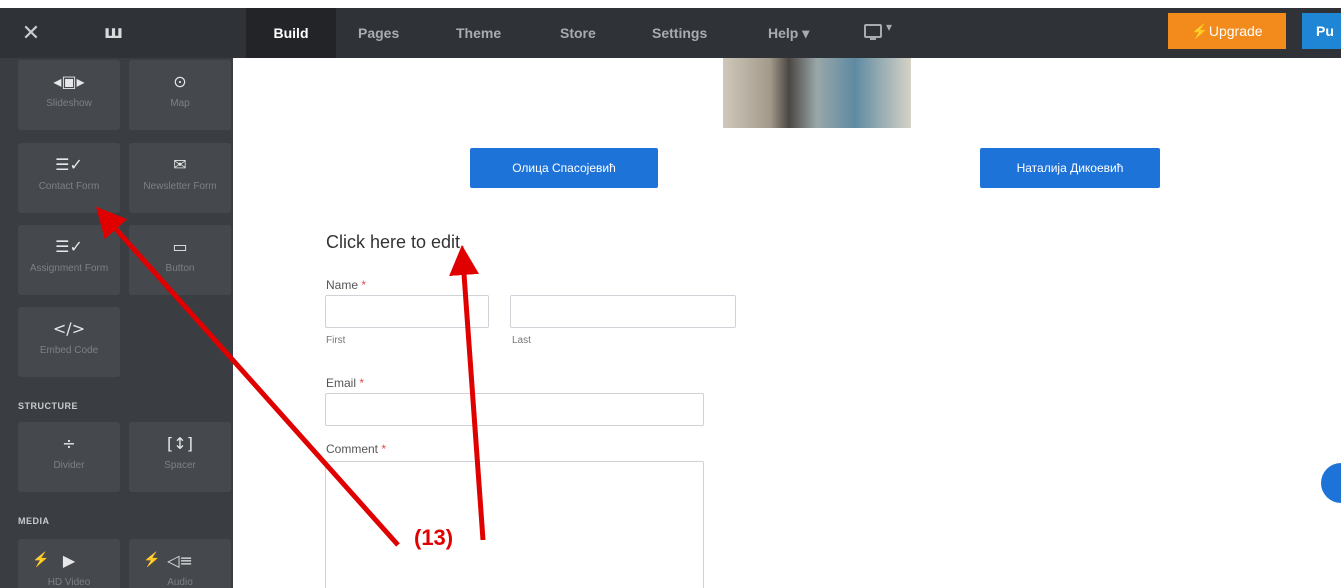 This screenshot has width=1341, height=588. What do you see at coordinates (1070, 168) in the screenshot?
I see `person-button-2: Наталија Дикоевић` at bounding box center [1070, 168].